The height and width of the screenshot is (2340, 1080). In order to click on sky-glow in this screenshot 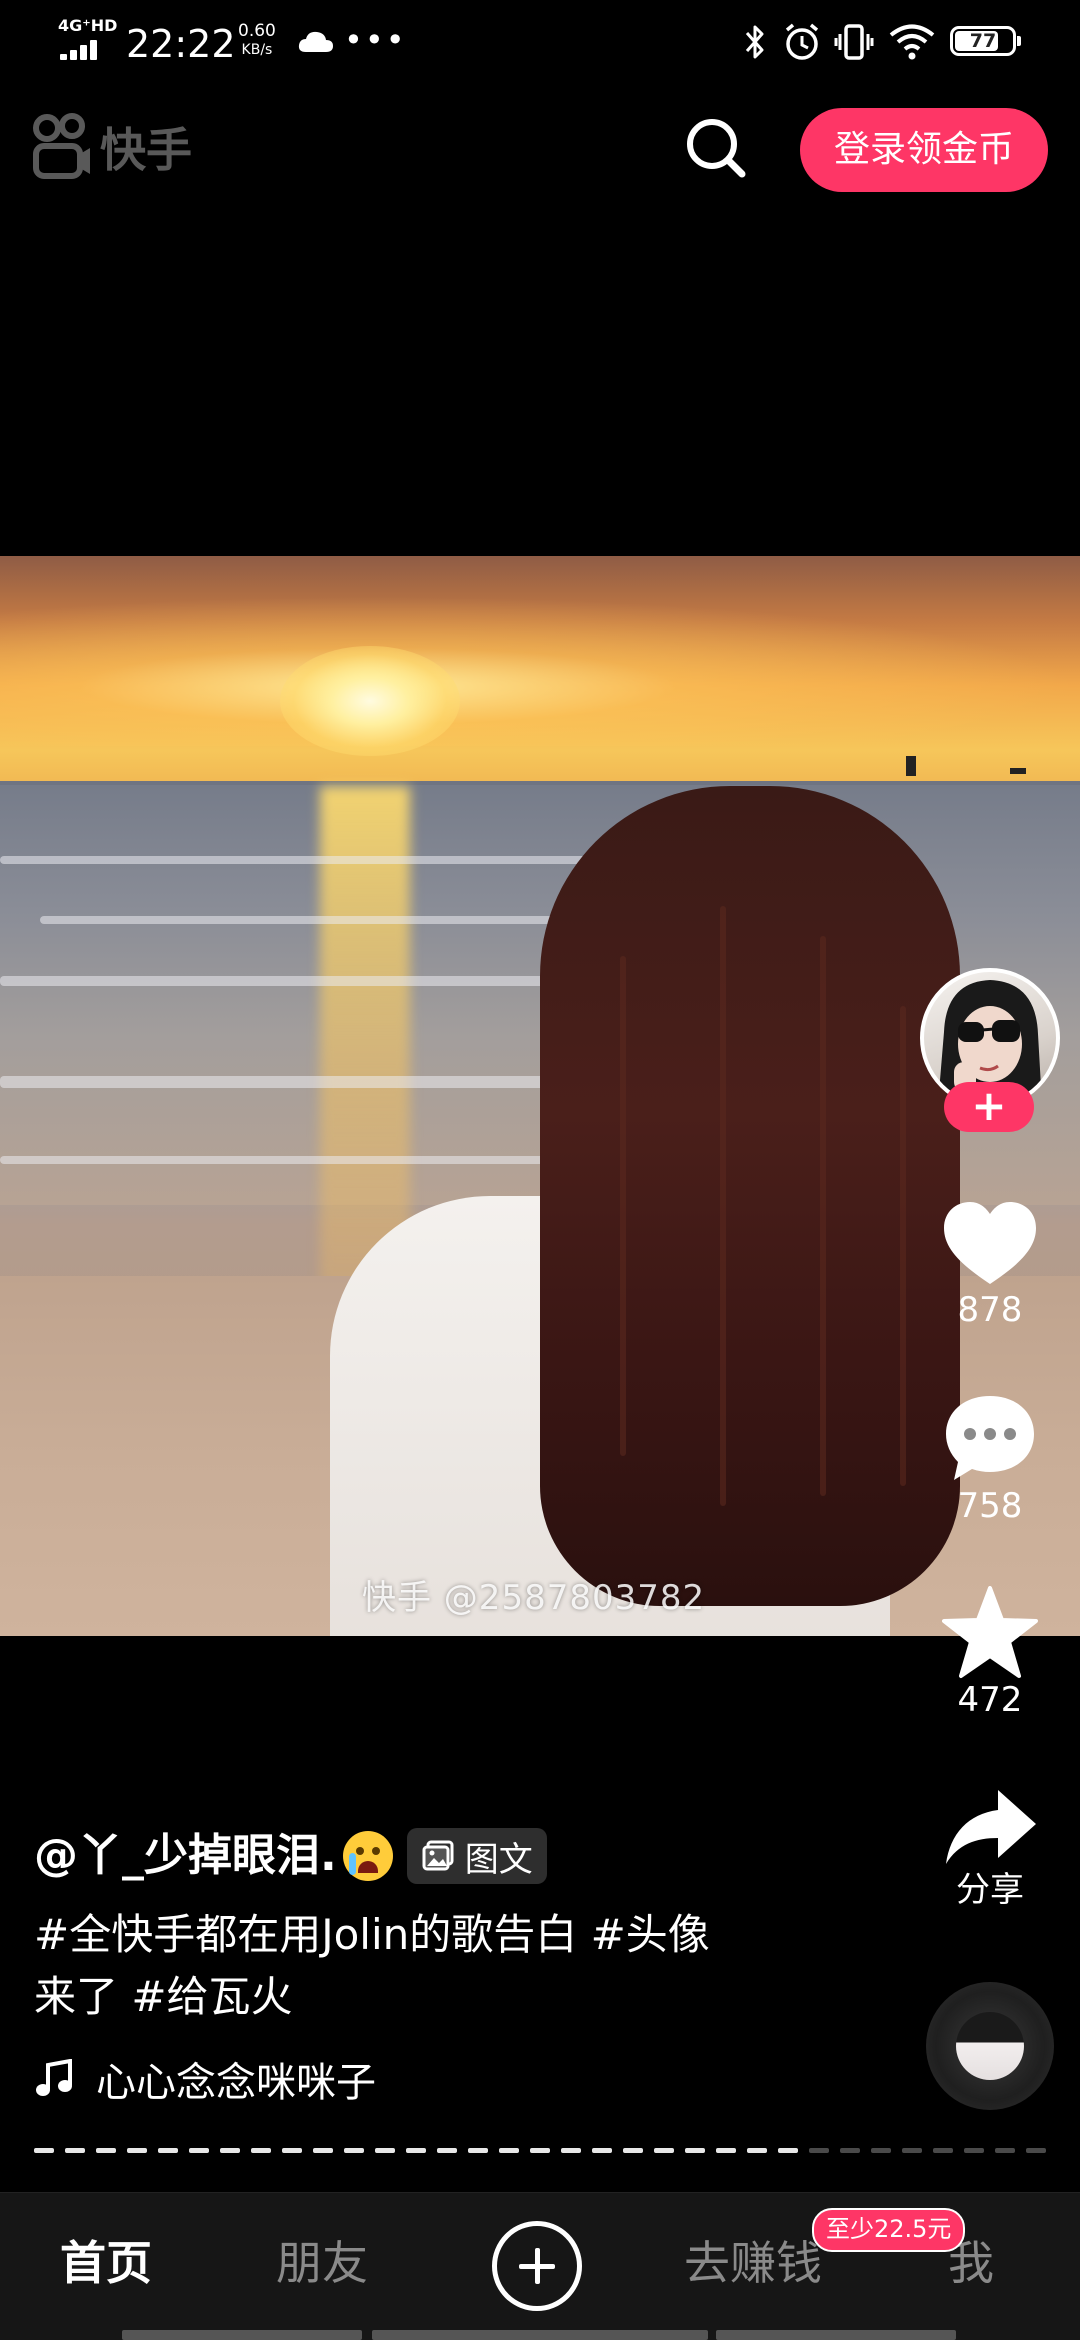, I will do `click(540, 671)`.